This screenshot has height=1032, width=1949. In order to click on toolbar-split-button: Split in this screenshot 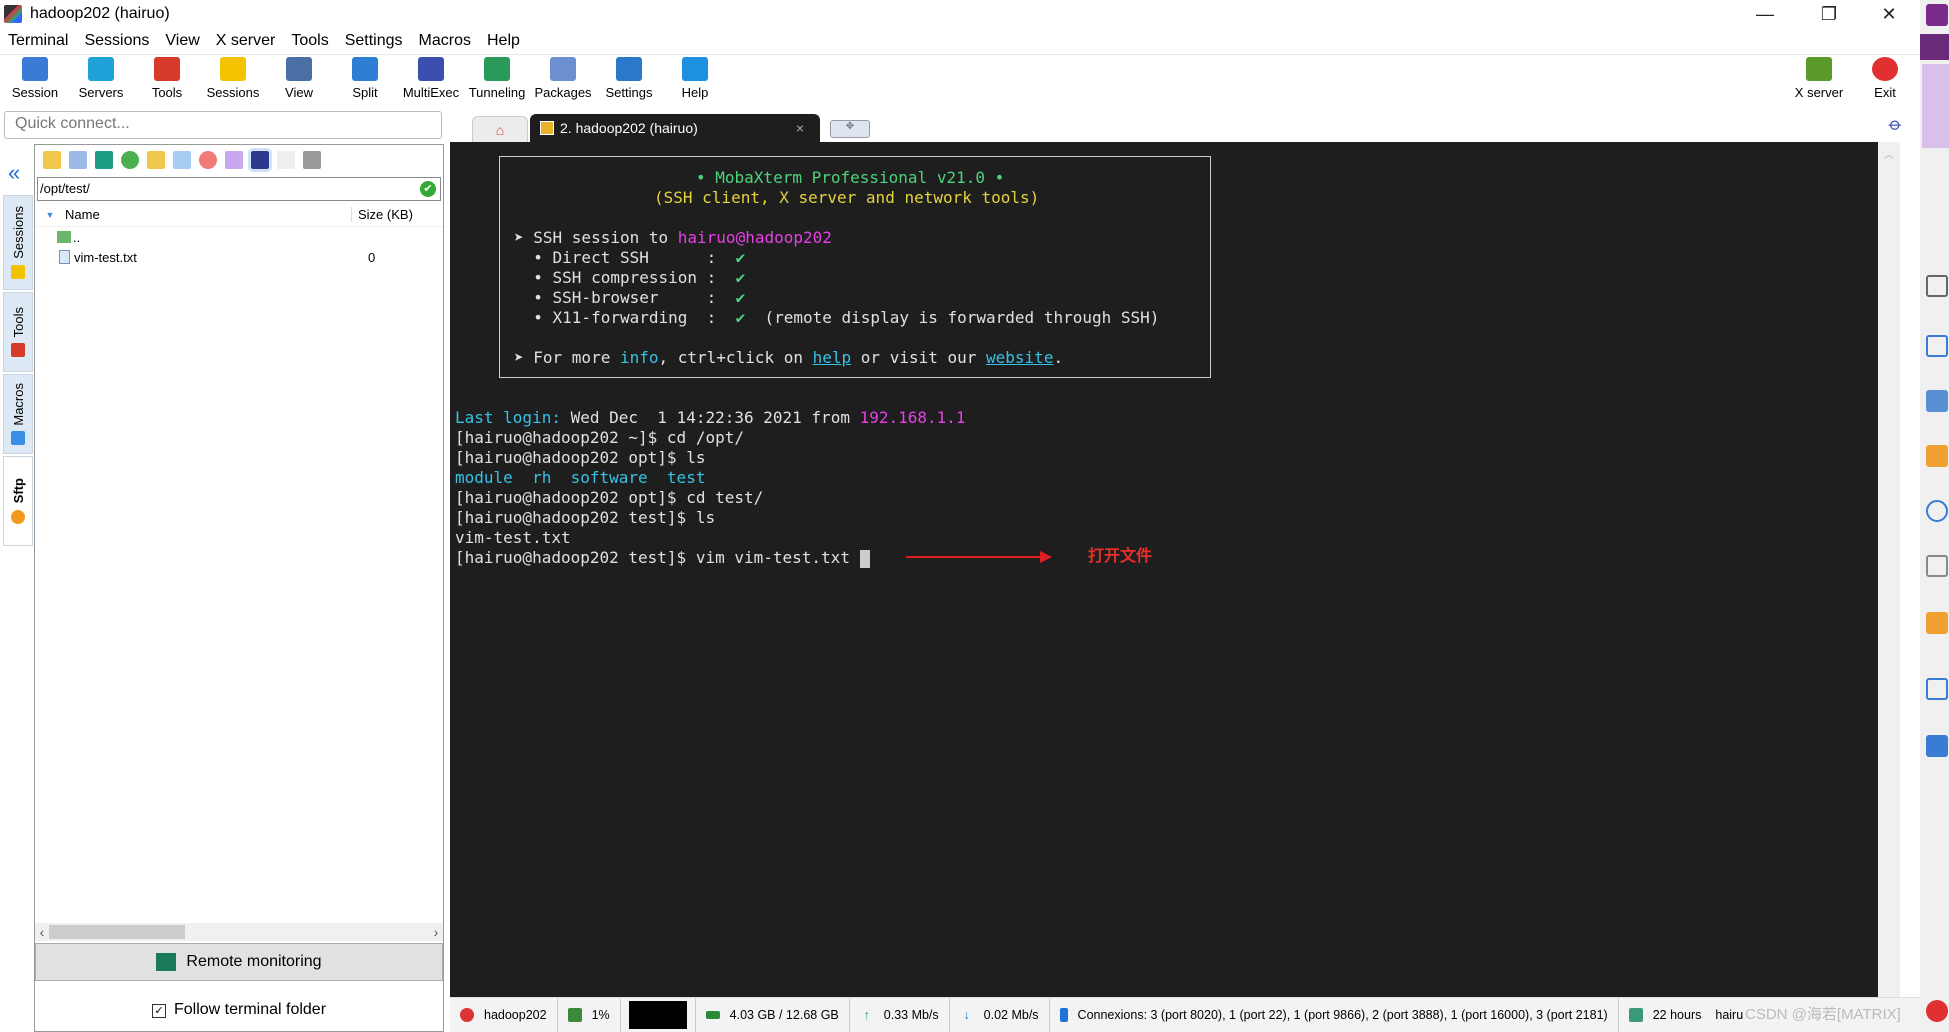, I will do `click(365, 78)`.